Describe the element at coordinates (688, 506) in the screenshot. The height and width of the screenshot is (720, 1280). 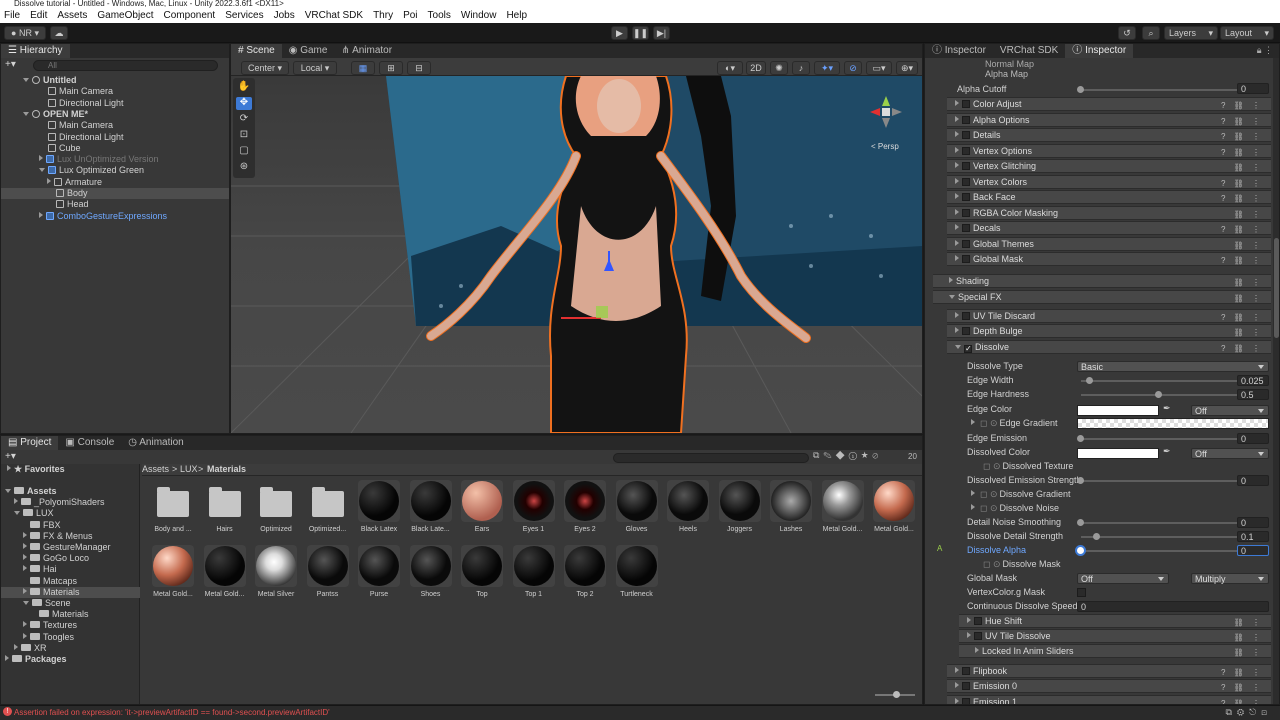
I see `asset-item: Heels` at that location.